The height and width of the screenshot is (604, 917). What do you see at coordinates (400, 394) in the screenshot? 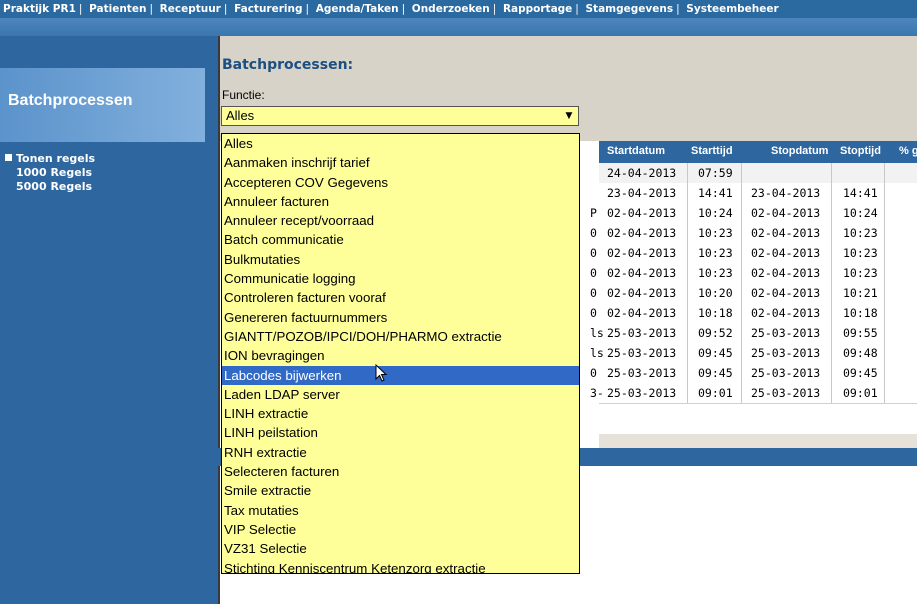
I see `dropdown-option: Laden LDAP server` at bounding box center [400, 394].